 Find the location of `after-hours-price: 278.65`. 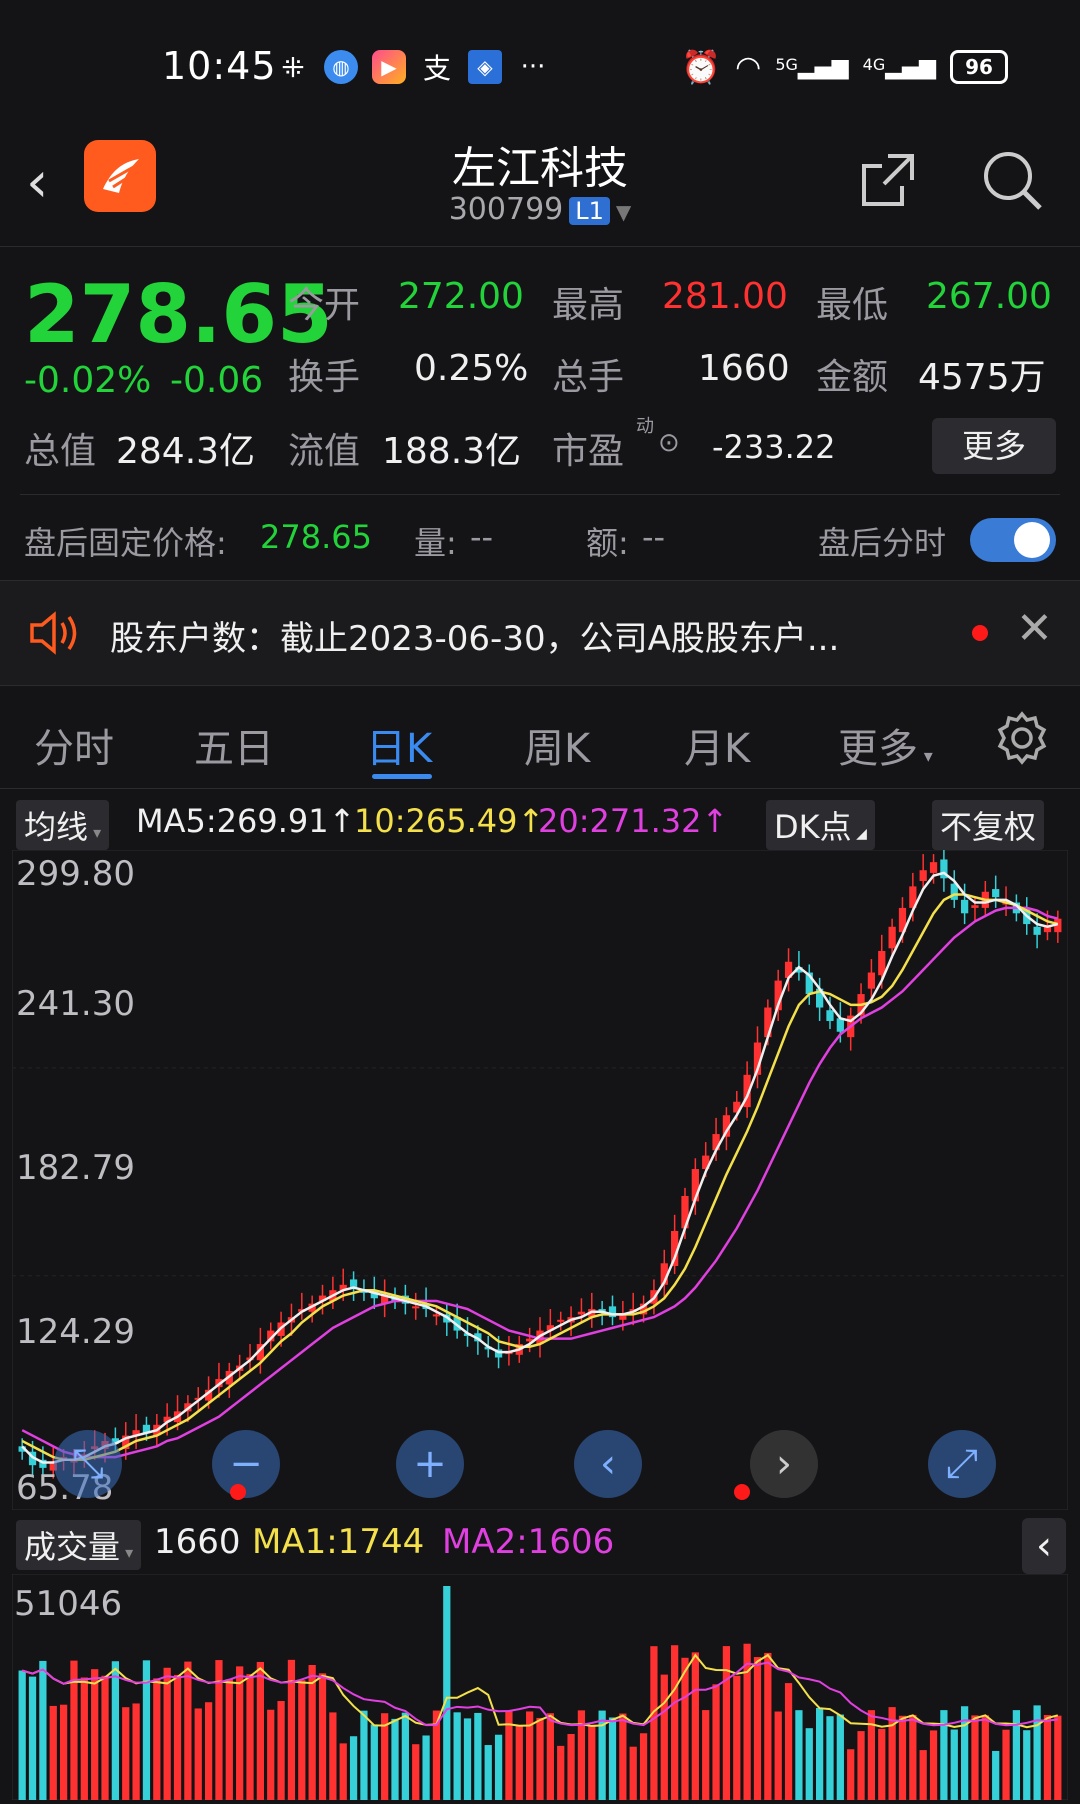

after-hours-price: 278.65 is located at coordinates (316, 537).